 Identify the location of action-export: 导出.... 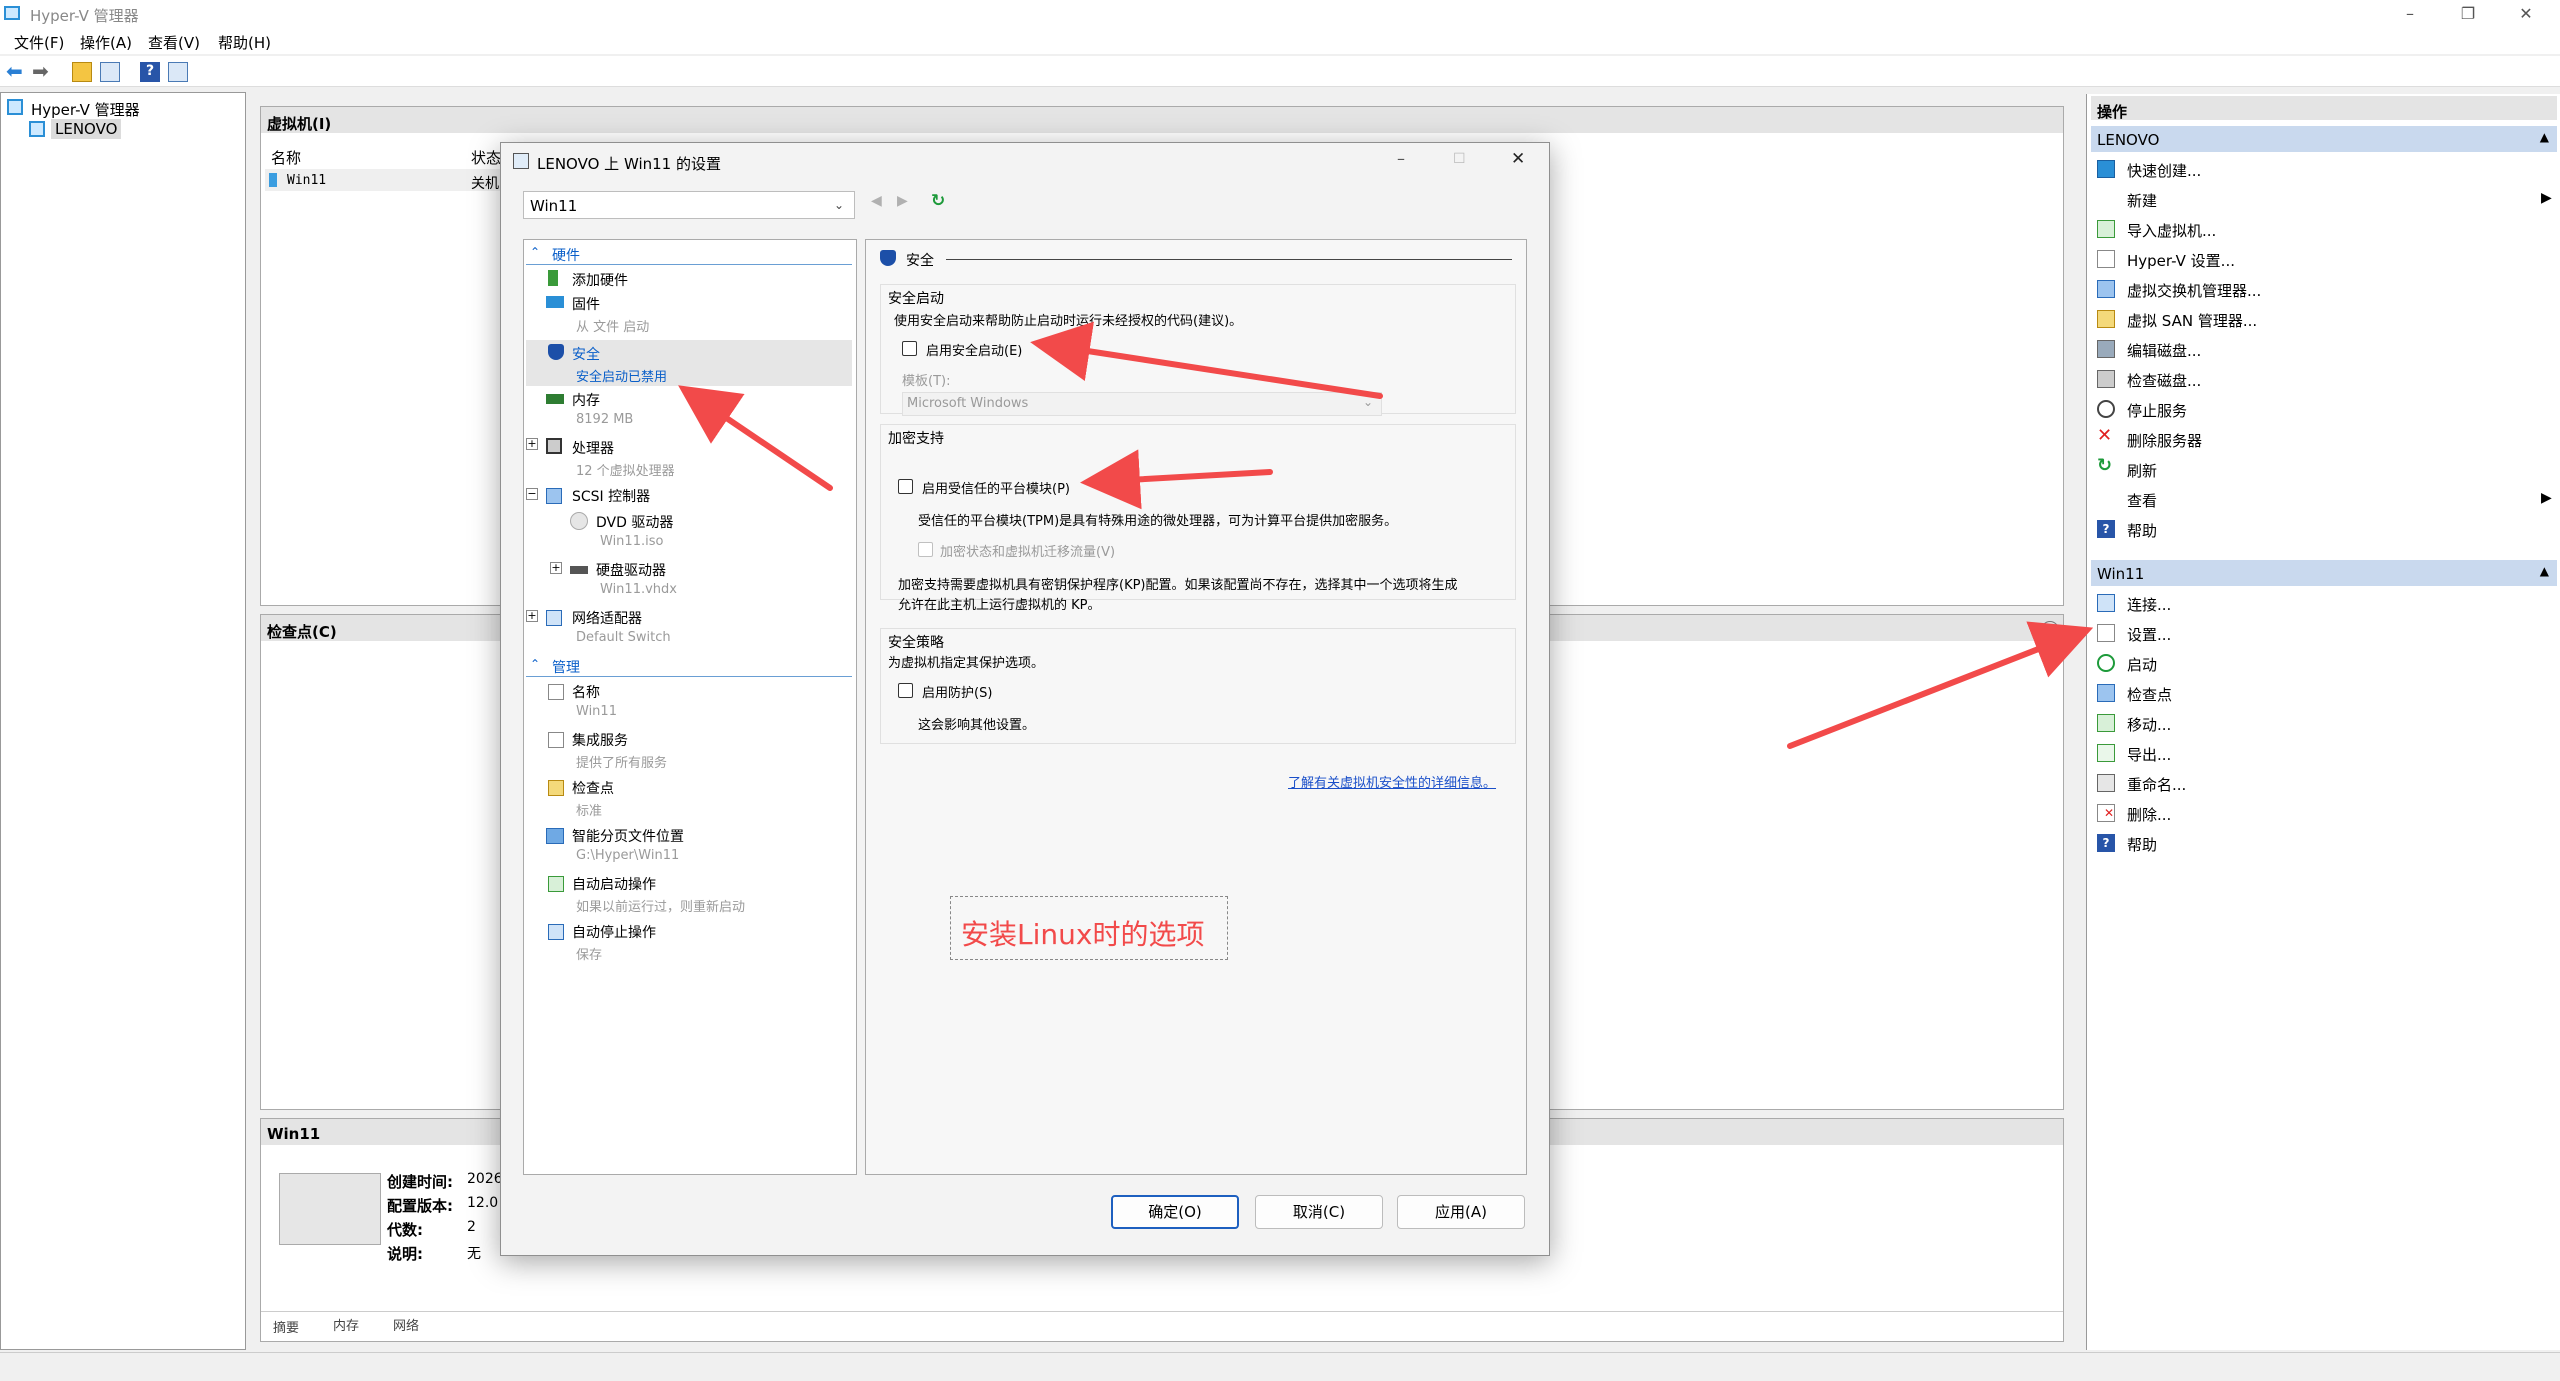
(2149, 754).